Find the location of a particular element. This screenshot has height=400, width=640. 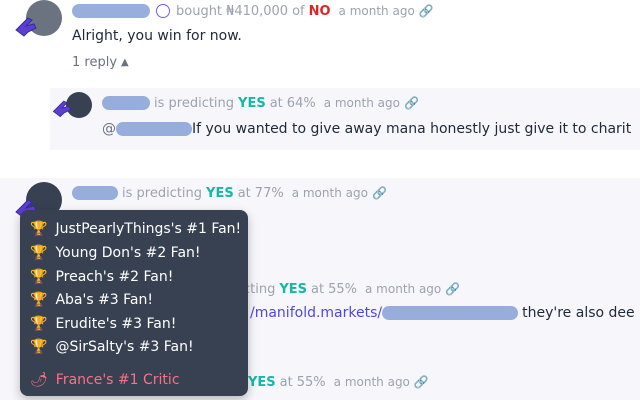

gold-trophy-icon: 🏆 is located at coordinates (39, 229).